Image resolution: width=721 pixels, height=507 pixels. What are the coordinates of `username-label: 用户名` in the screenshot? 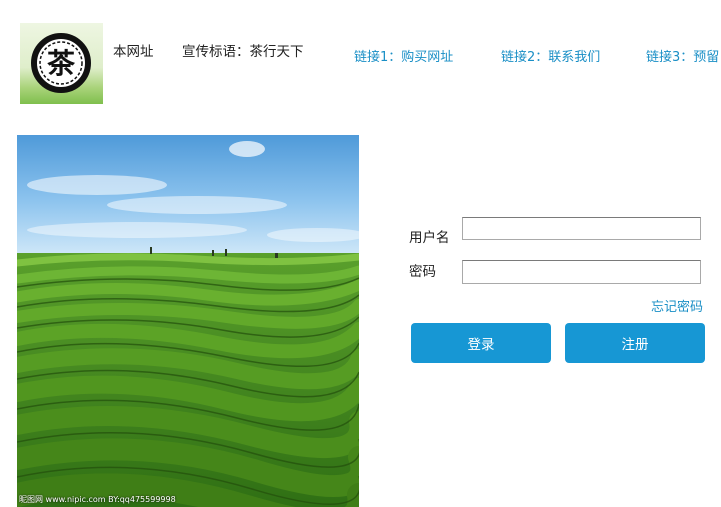 It's located at (429, 238).